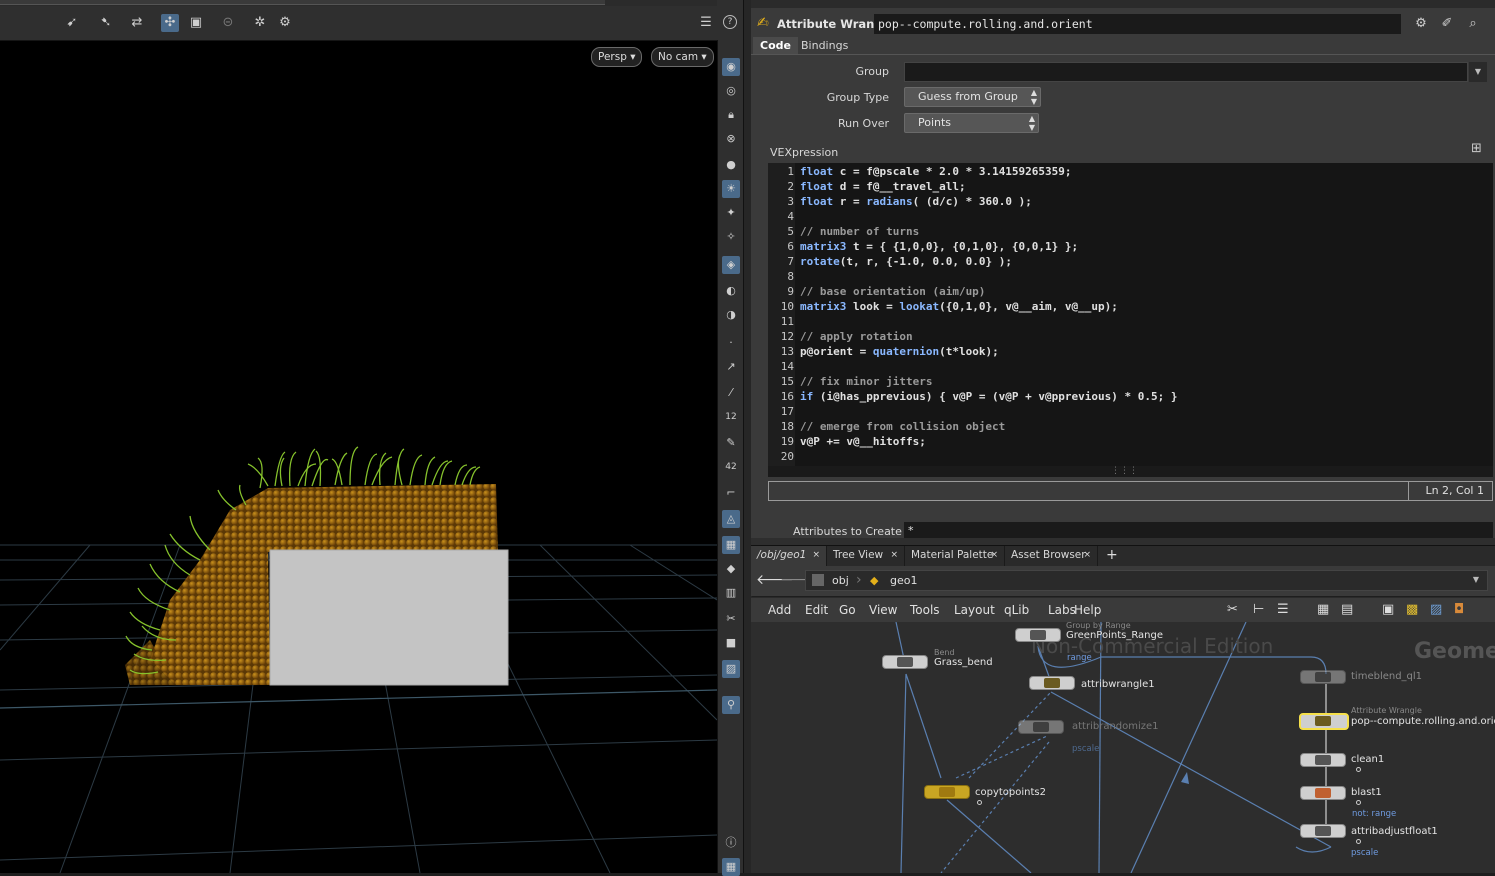  Describe the element at coordinates (972, 97) in the screenshot. I see `group-type-menu: Guess from Group ▲ ▼` at that location.